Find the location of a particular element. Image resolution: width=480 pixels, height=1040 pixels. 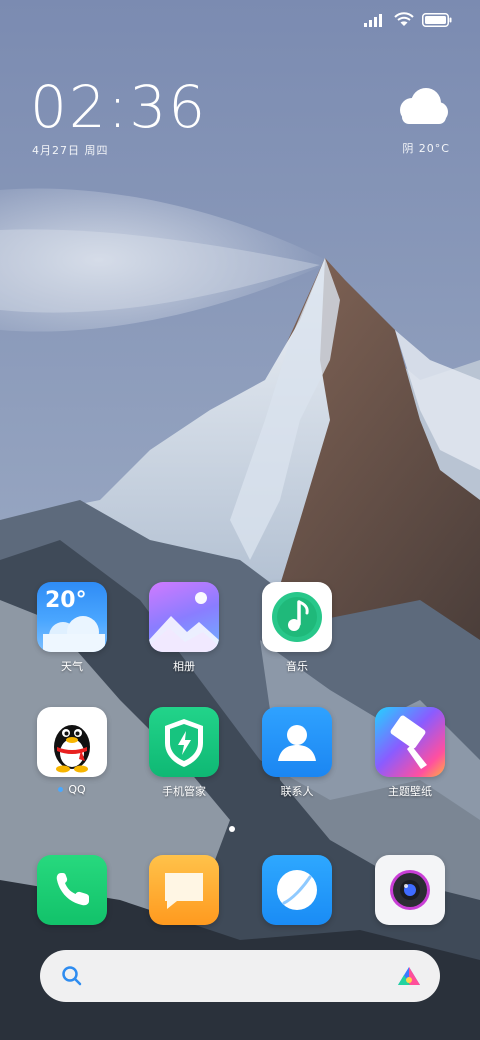

camera-app is located at coordinates (410, 890).